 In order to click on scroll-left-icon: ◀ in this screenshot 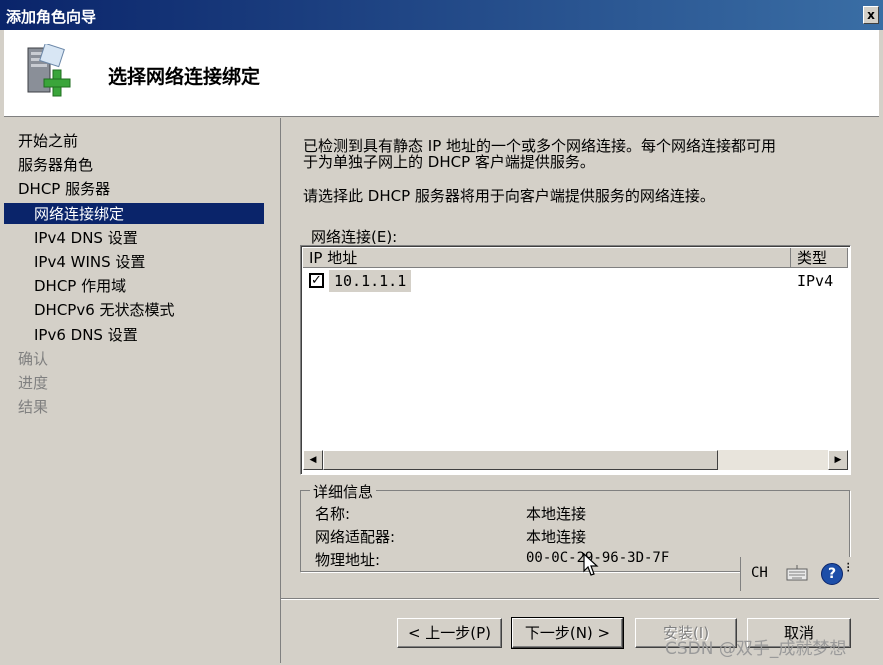, I will do `click(313, 460)`.